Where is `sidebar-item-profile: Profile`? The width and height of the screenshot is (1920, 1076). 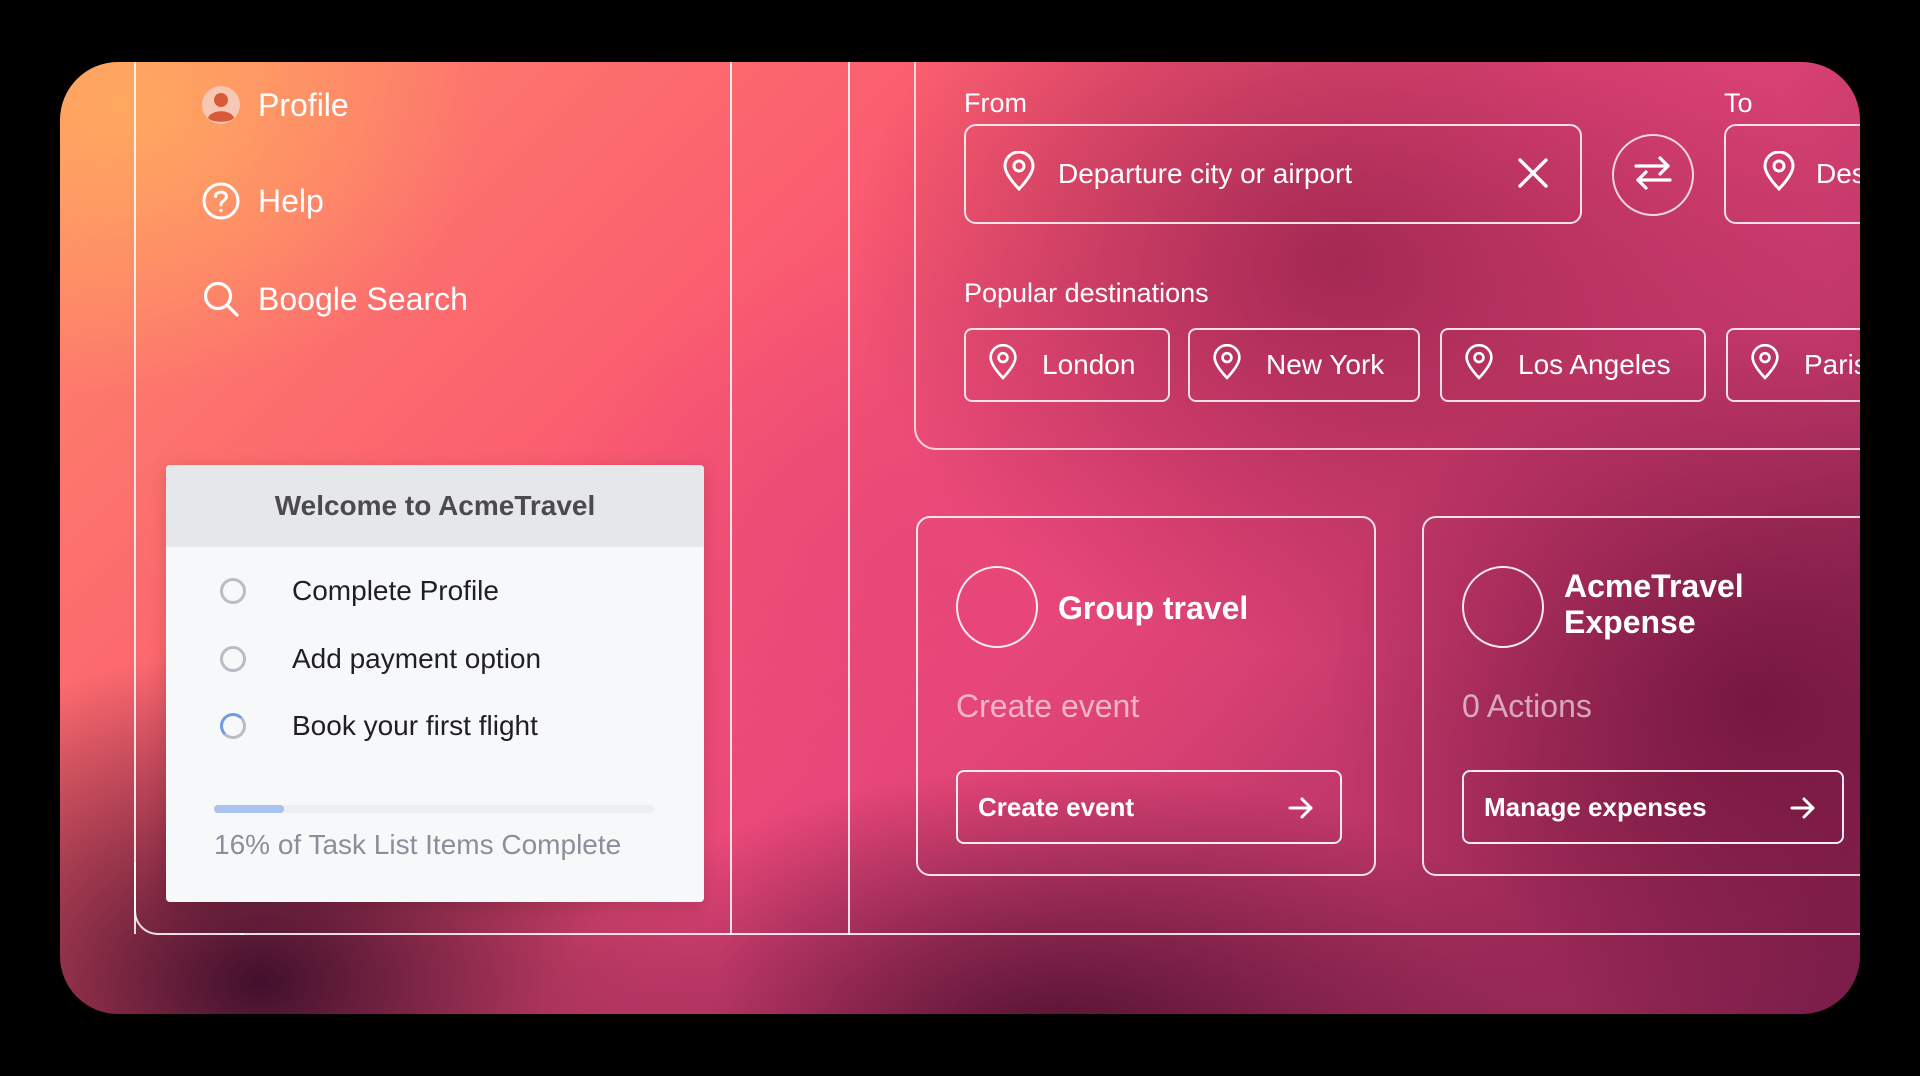 sidebar-item-profile: Profile is located at coordinates (274, 105).